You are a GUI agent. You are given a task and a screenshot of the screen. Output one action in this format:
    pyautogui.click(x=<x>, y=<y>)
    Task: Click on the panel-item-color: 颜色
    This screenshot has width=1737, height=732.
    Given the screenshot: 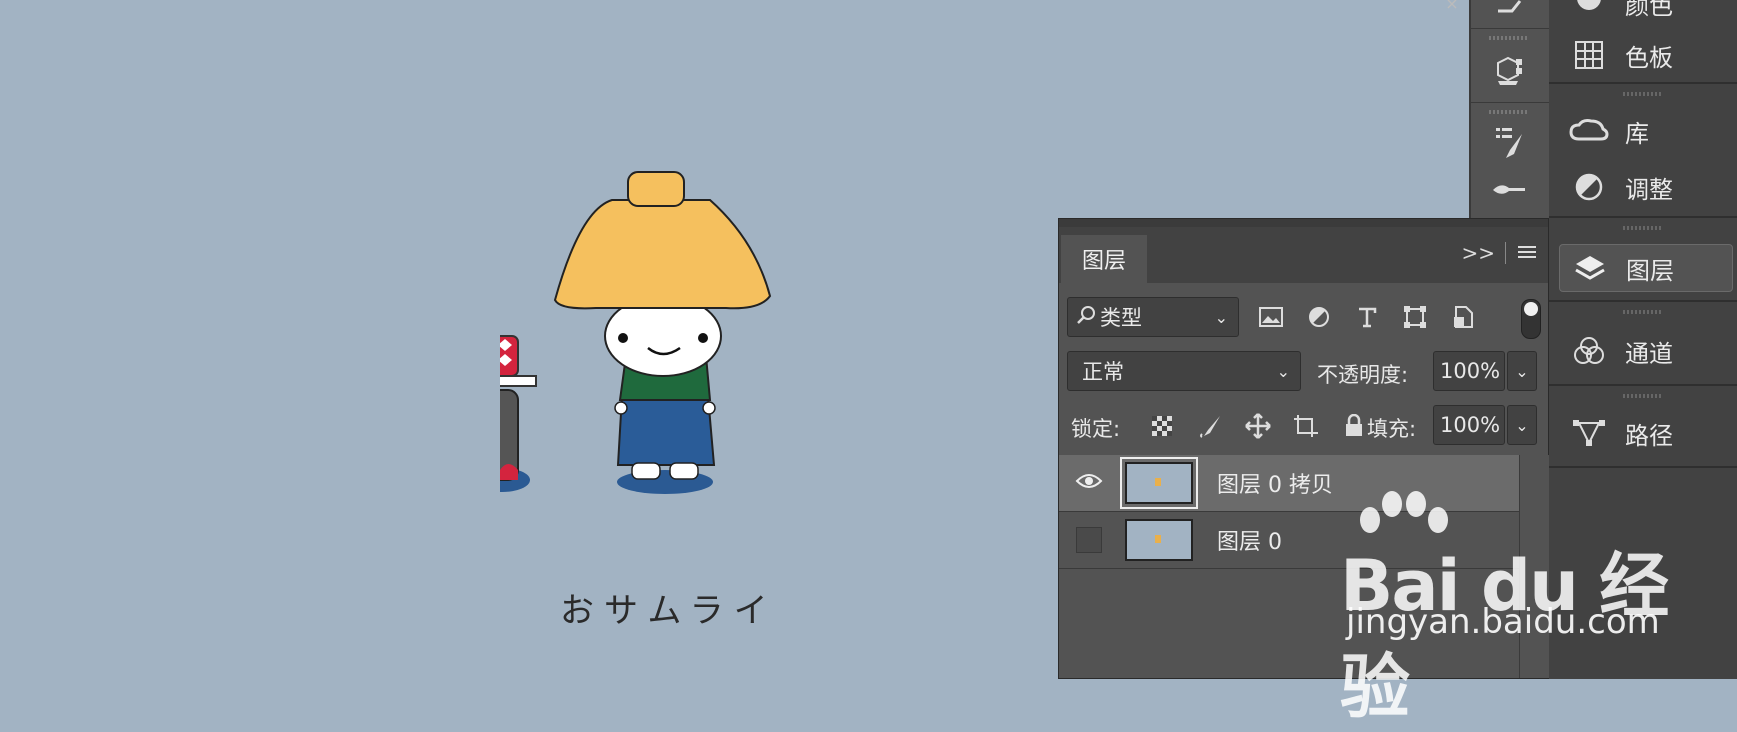 What is the action you would take?
    pyautogui.click(x=1645, y=13)
    